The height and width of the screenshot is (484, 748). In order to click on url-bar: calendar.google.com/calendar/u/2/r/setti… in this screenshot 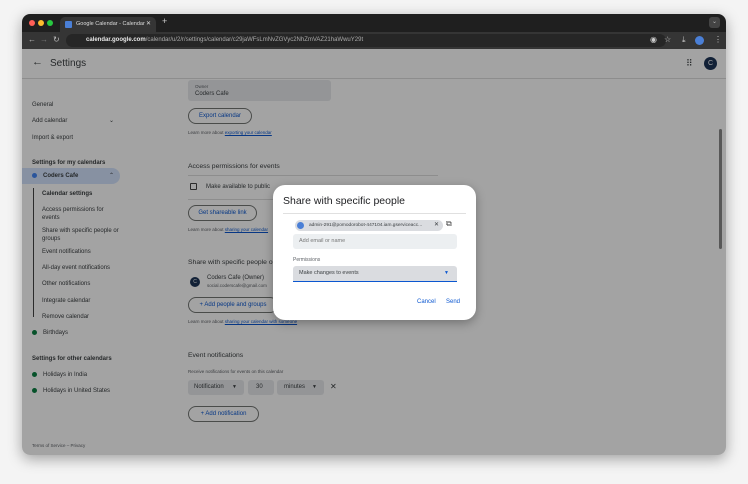, I will do `click(366, 40)`.